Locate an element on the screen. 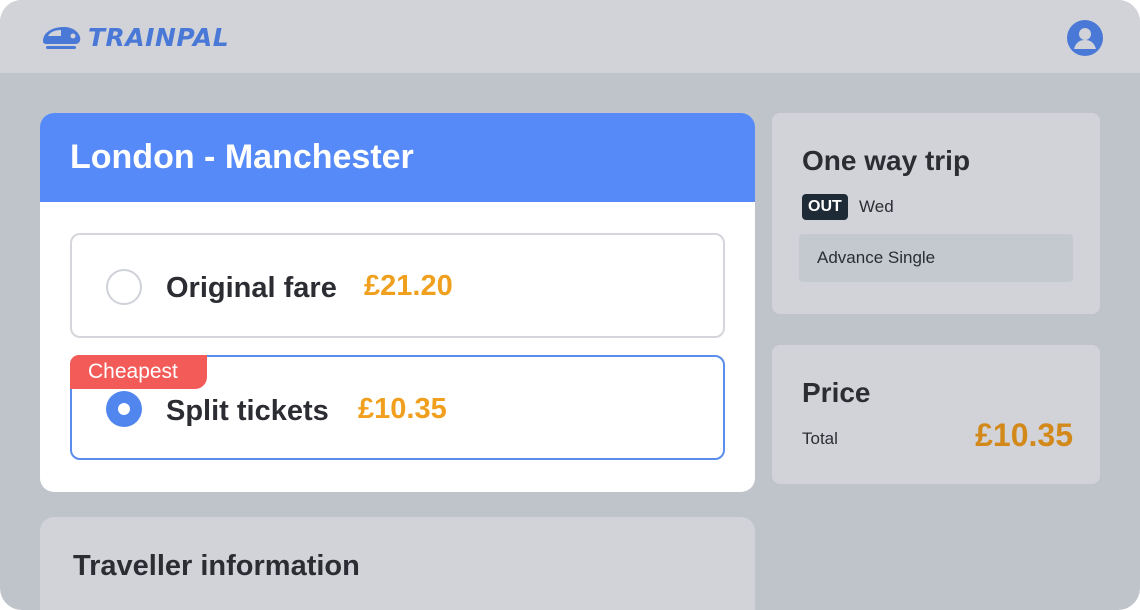  route-header: London - Manchester is located at coordinates (397, 157).